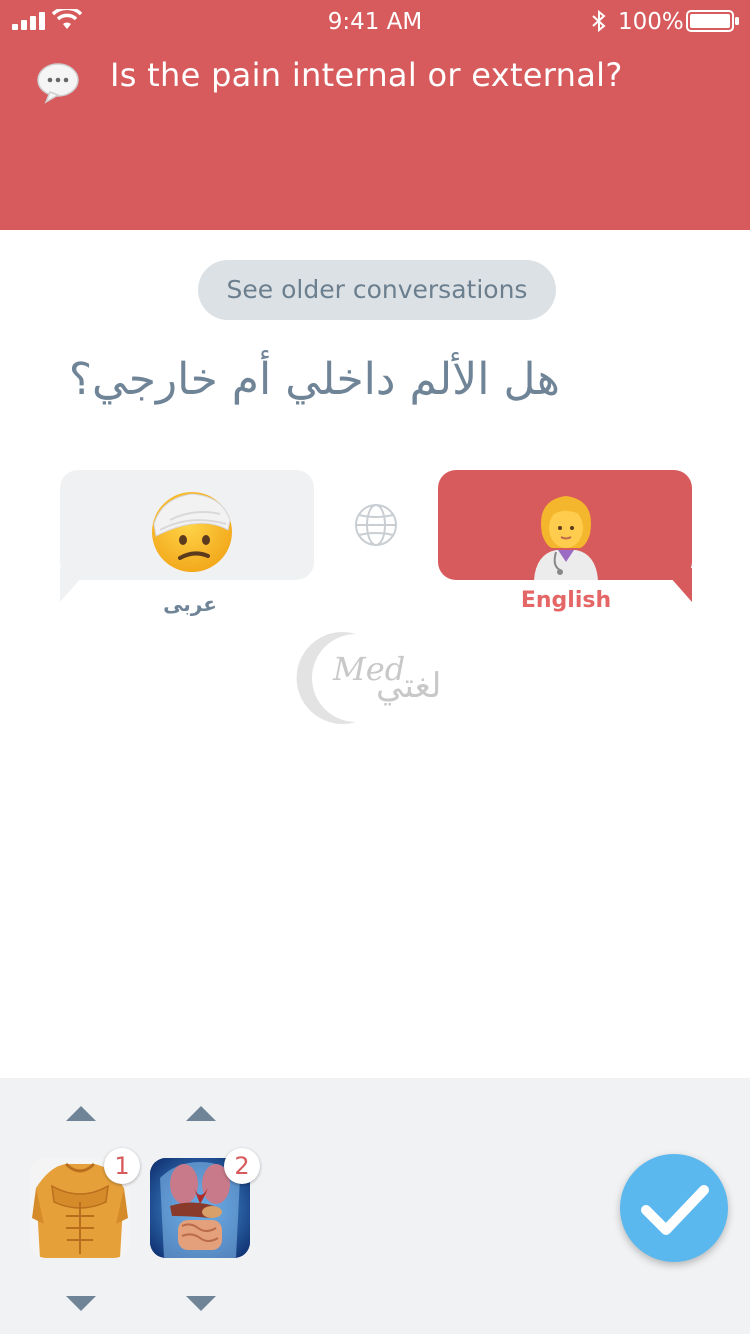  I want to click on injured-face-emoji, so click(192, 532).